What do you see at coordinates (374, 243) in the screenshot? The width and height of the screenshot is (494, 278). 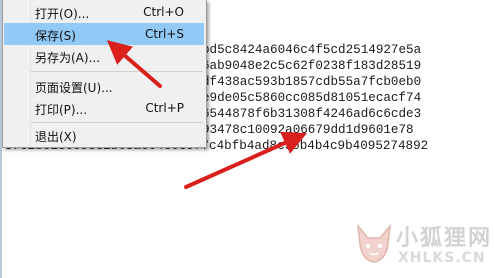 I see `fox-logo-icon` at bounding box center [374, 243].